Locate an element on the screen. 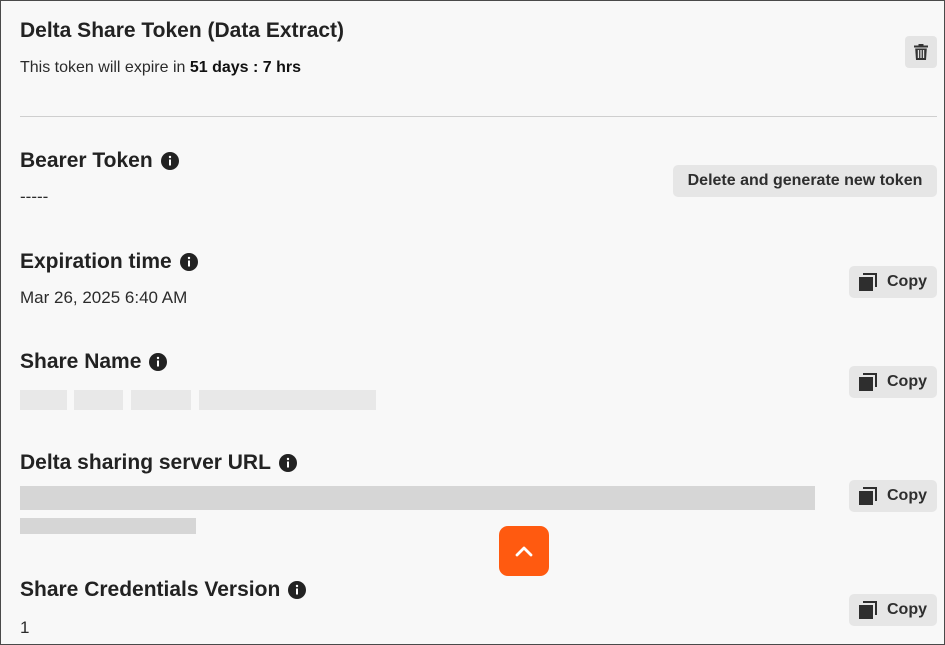 The height and width of the screenshot is (645, 945). expiration-time-value: Mar 26, 2025 6:40 AM is located at coordinates (104, 297).